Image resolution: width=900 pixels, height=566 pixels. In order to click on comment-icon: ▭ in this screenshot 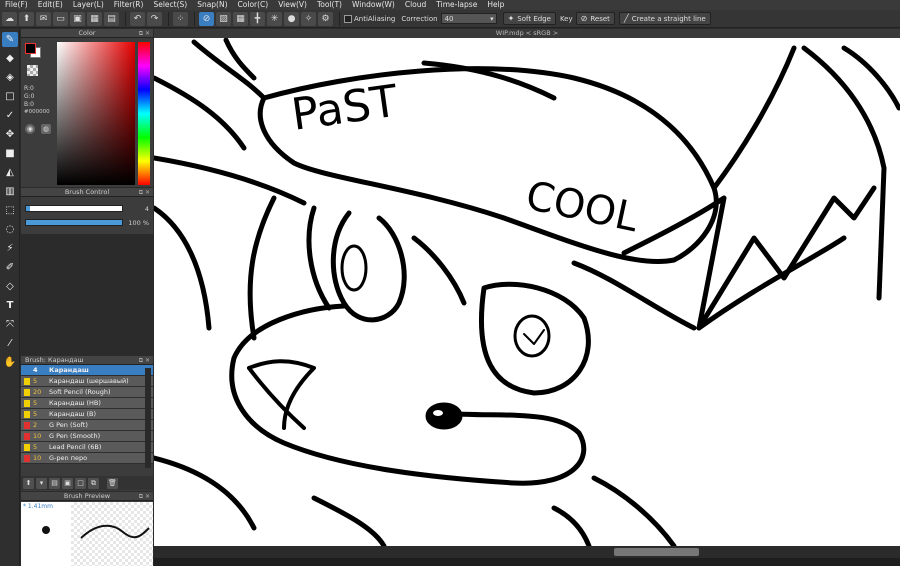, I will do `click(60, 18)`.